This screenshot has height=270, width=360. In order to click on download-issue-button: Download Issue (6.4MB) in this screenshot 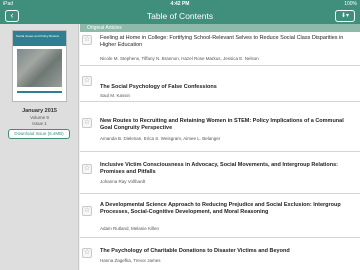, I will do `click(39, 134)`.